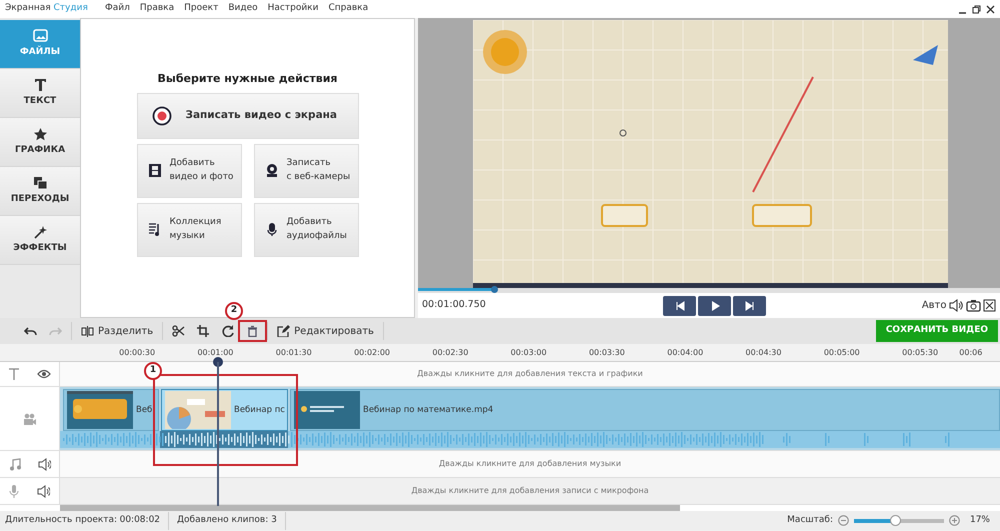 This screenshot has width=1000, height=531. I want to click on track-hint: Дважды кликните для добавления музыки, so click(530, 464).